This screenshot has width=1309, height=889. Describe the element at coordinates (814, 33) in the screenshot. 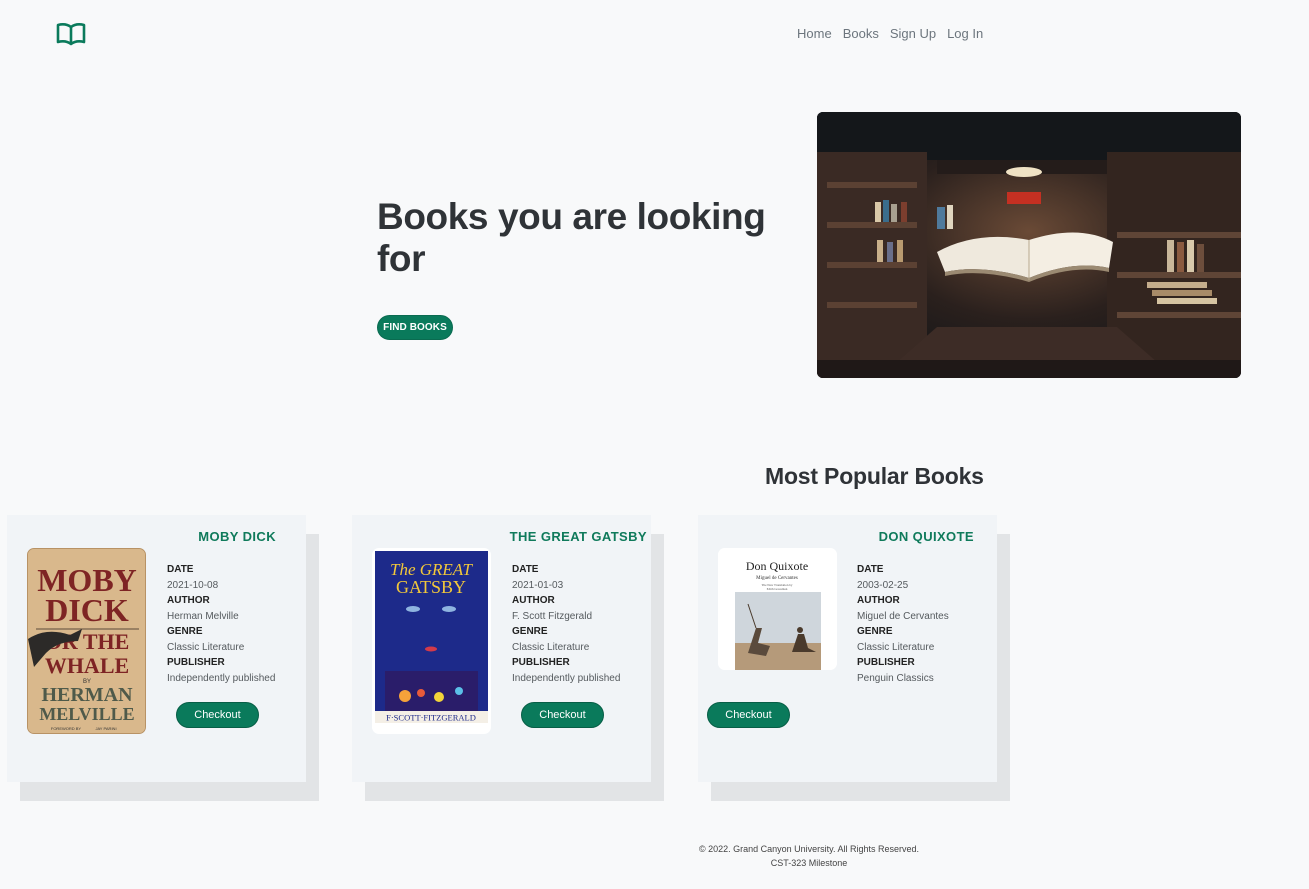

I see `nav-home-link: Home` at that location.